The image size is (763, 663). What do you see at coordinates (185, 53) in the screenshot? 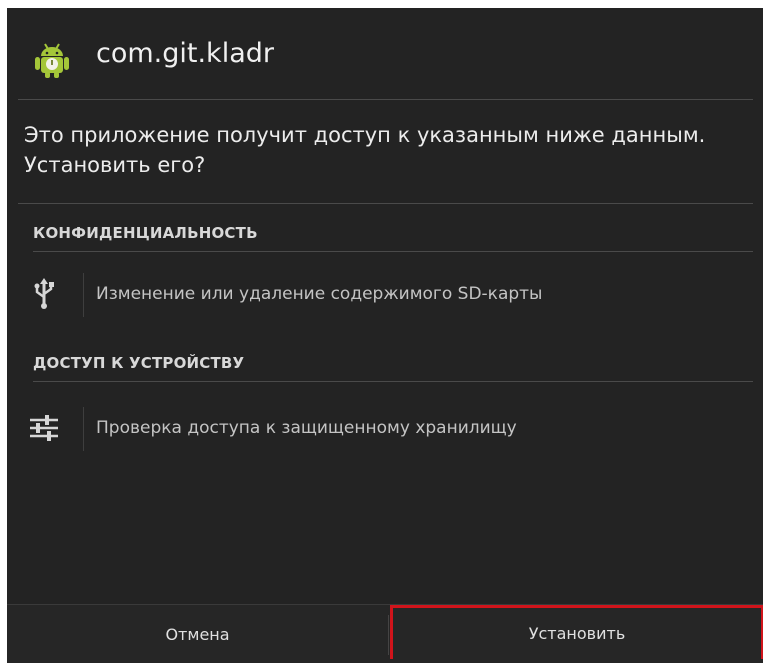
I see `app-title: com.git.kladr` at bounding box center [185, 53].